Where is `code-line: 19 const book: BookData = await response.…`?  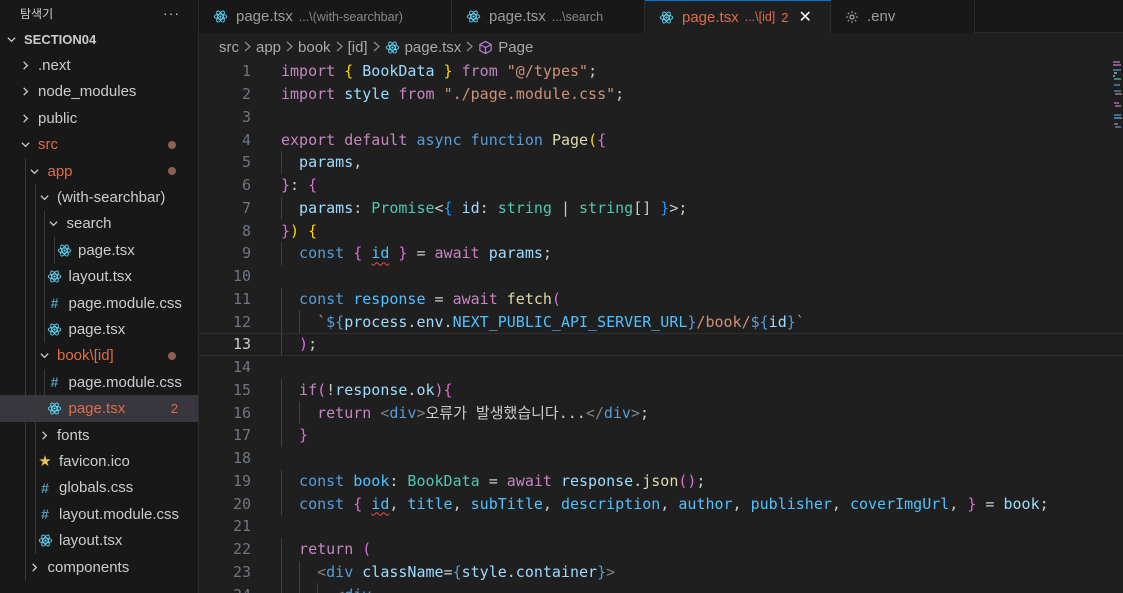
code-line: 19 const book: BookData = await response.… is located at coordinates (661, 481).